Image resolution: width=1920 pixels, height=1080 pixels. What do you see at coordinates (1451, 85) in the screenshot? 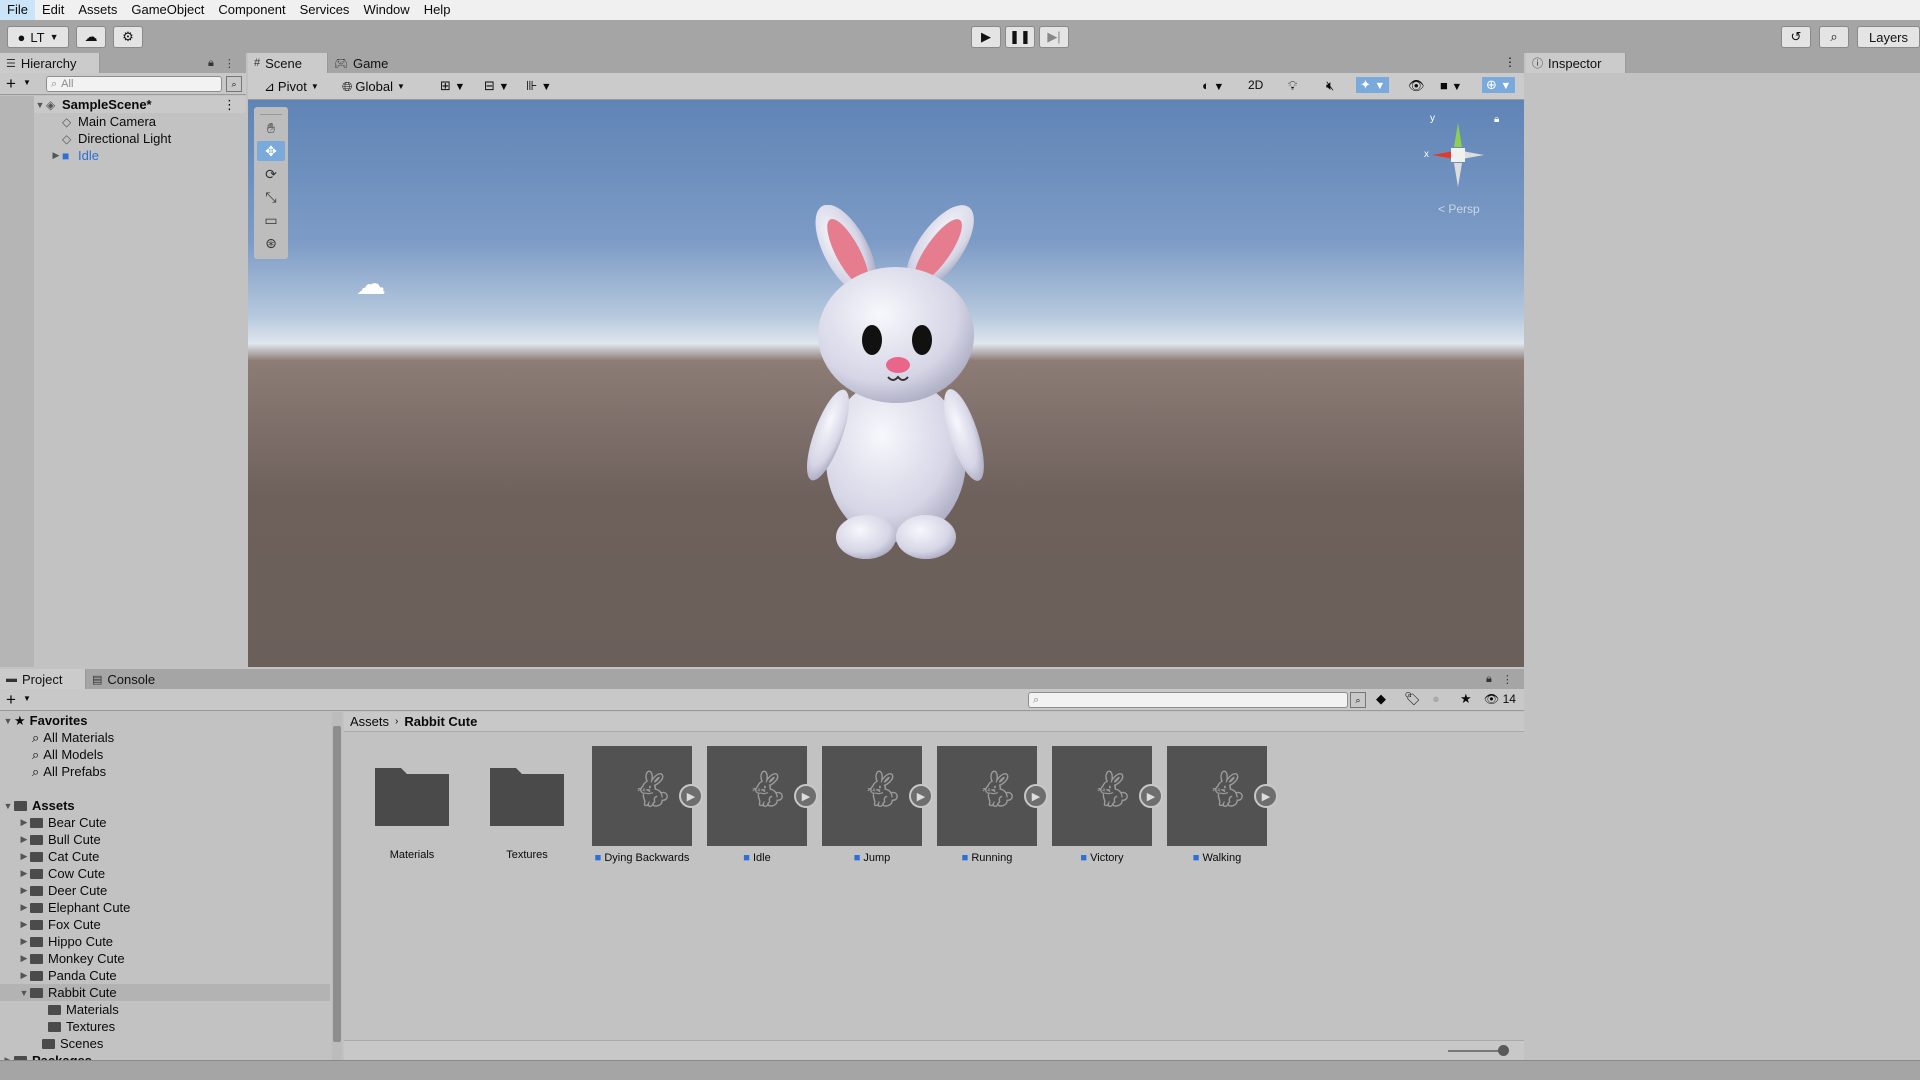
I see `camera-icon: ■ ▼` at bounding box center [1451, 85].